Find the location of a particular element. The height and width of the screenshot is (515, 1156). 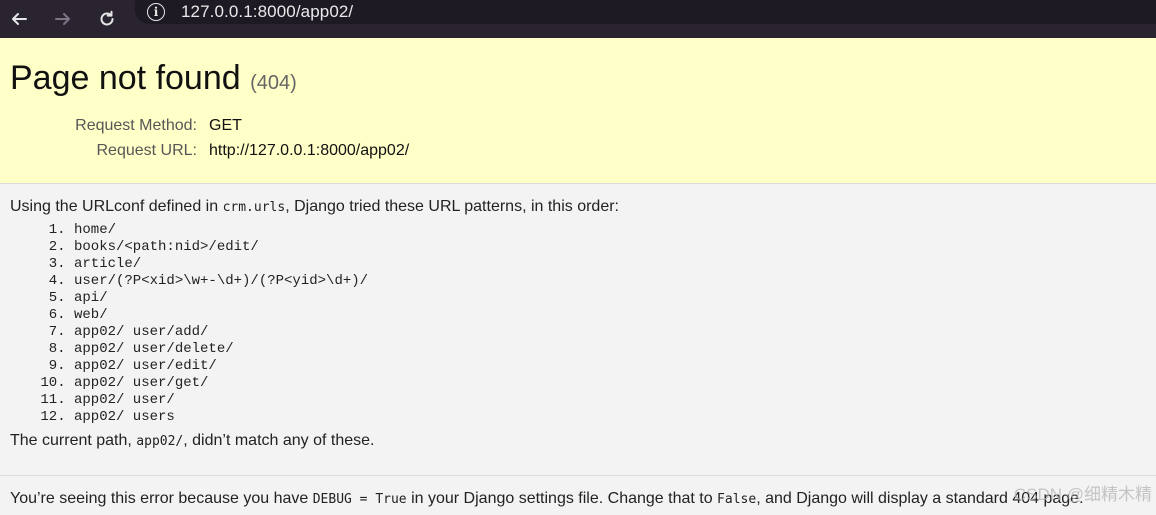

request-method-label: Request Method: is located at coordinates (136, 125).